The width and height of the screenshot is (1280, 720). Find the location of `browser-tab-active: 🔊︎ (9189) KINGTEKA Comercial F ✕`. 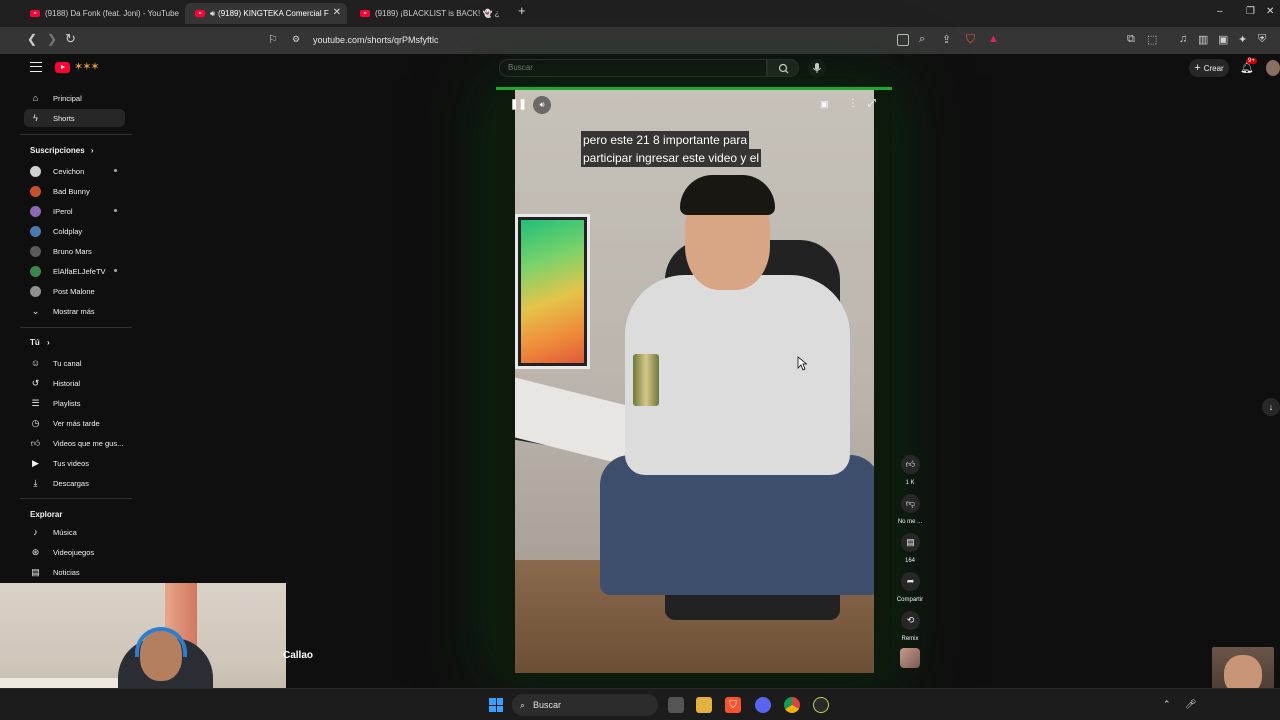

browser-tab-active: 🔊︎ (9189) KINGTEKA Comercial F ✕ is located at coordinates (266, 13).